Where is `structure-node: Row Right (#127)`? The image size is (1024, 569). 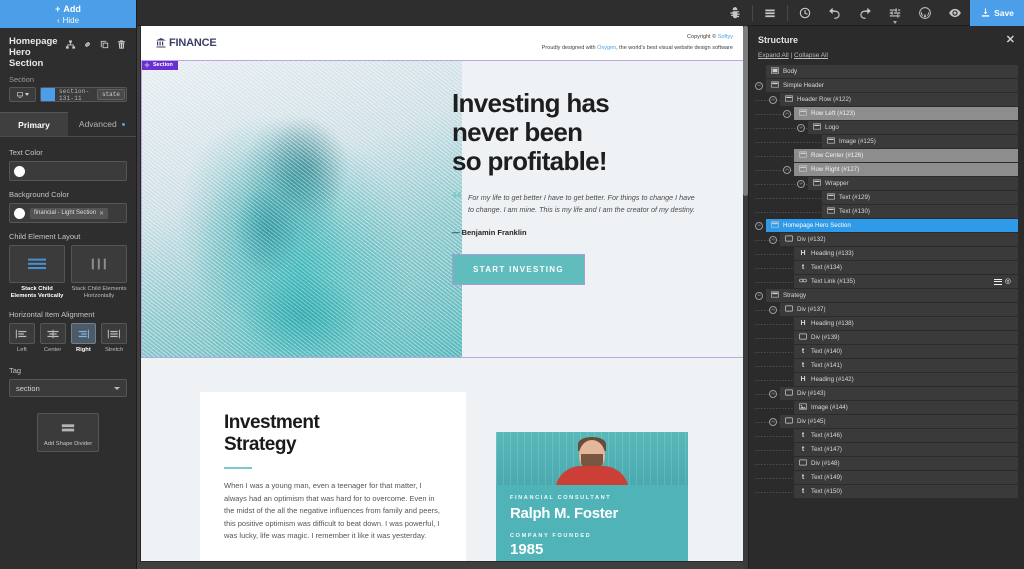 structure-node: Row Right (#127) is located at coordinates (906, 169).